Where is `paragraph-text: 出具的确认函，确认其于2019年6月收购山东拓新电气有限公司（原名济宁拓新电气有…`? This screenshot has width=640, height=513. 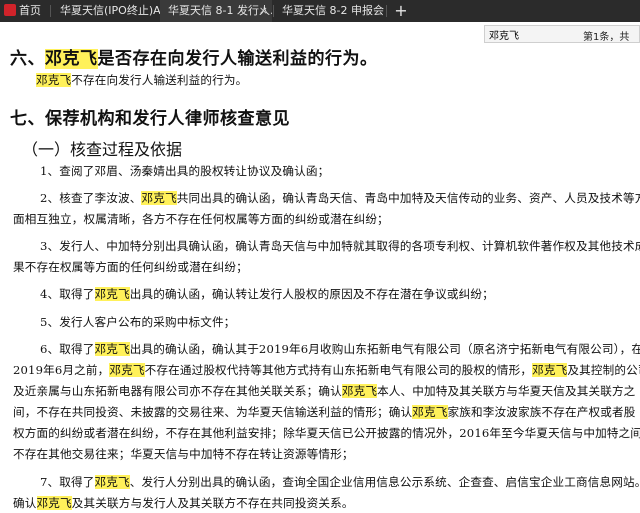 paragraph-text: 出具的确认函，确认其于2019年6月收购山东拓新电气有限公司（原名济宁拓新电气有… is located at coordinates (384, 349).